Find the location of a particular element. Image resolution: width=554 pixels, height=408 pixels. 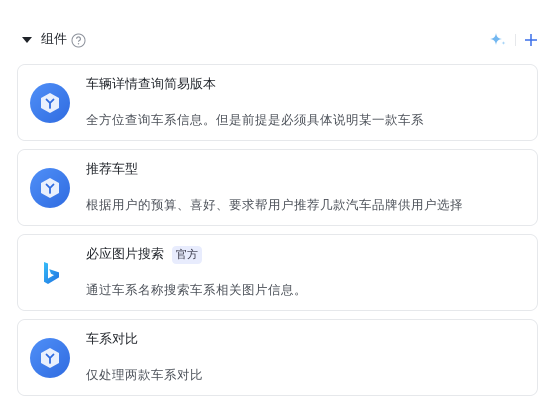

plugin-name: 推荐车型 is located at coordinates (112, 170).